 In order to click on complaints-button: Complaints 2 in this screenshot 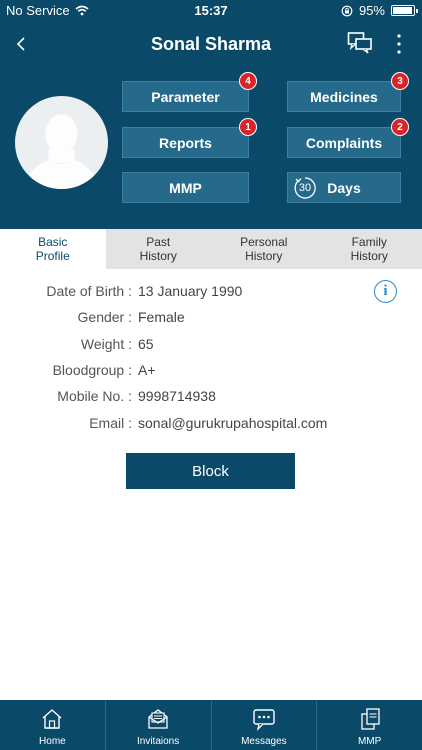, I will do `click(348, 138)`.